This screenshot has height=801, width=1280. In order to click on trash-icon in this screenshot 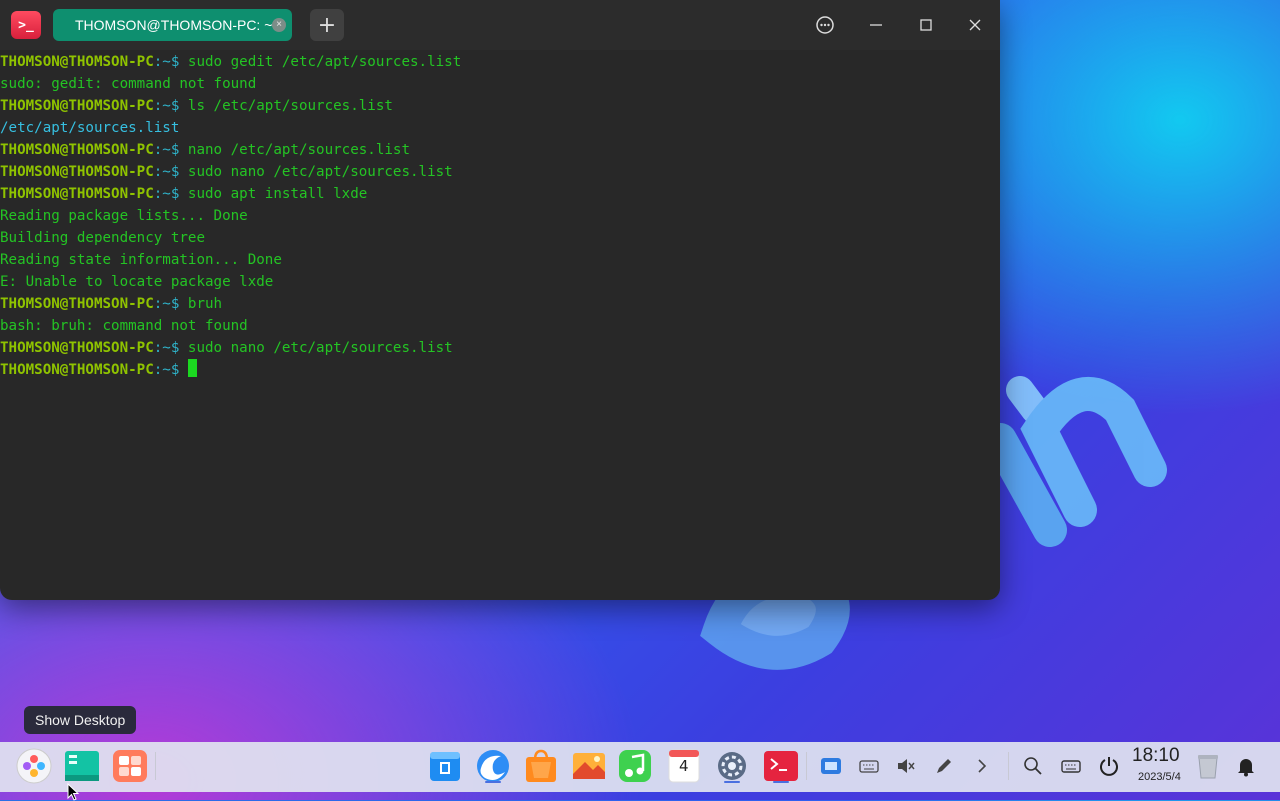, I will do `click(1208, 767)`.